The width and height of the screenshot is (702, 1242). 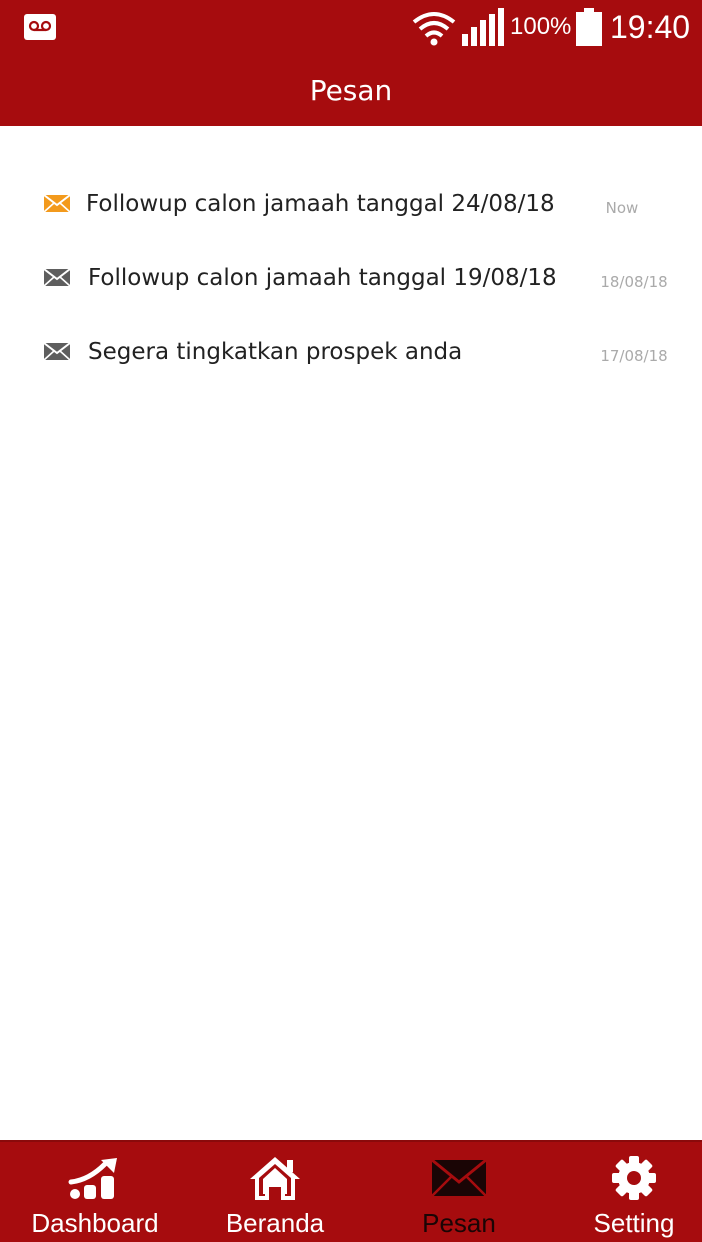 I want to click on message-item: Segera tingkatkan prospek anda 17/08/18, so click(x=351, y=353).